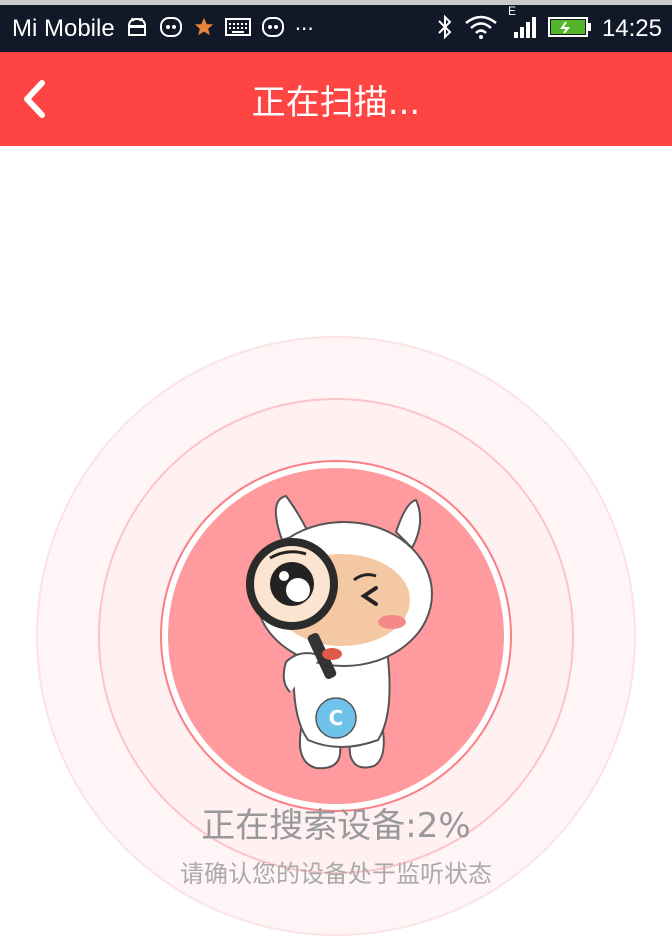 The width and height of the screenshot is (672, 936). I want to click on back-button, so click(34, 99).